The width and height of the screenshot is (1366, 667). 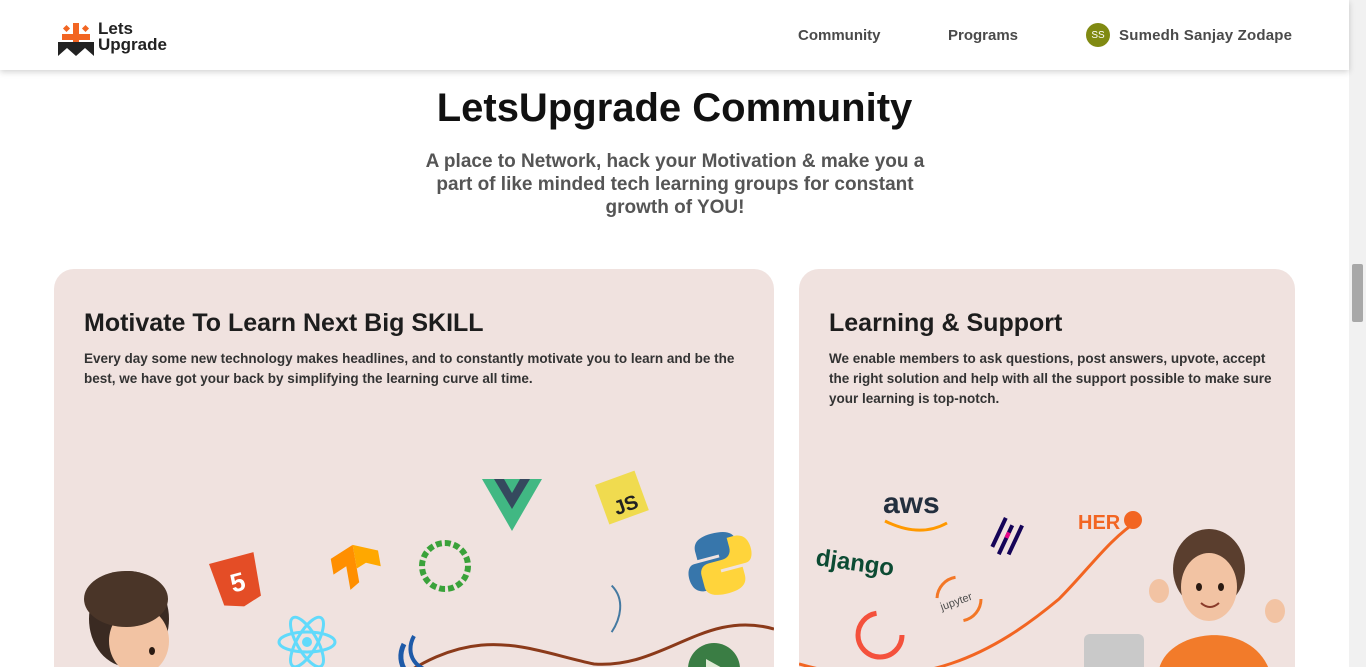 What do you see at coordinates (946, 323) in the screenshot?
I see `card-title: Learning & Support` at bounding box center [946, 323].